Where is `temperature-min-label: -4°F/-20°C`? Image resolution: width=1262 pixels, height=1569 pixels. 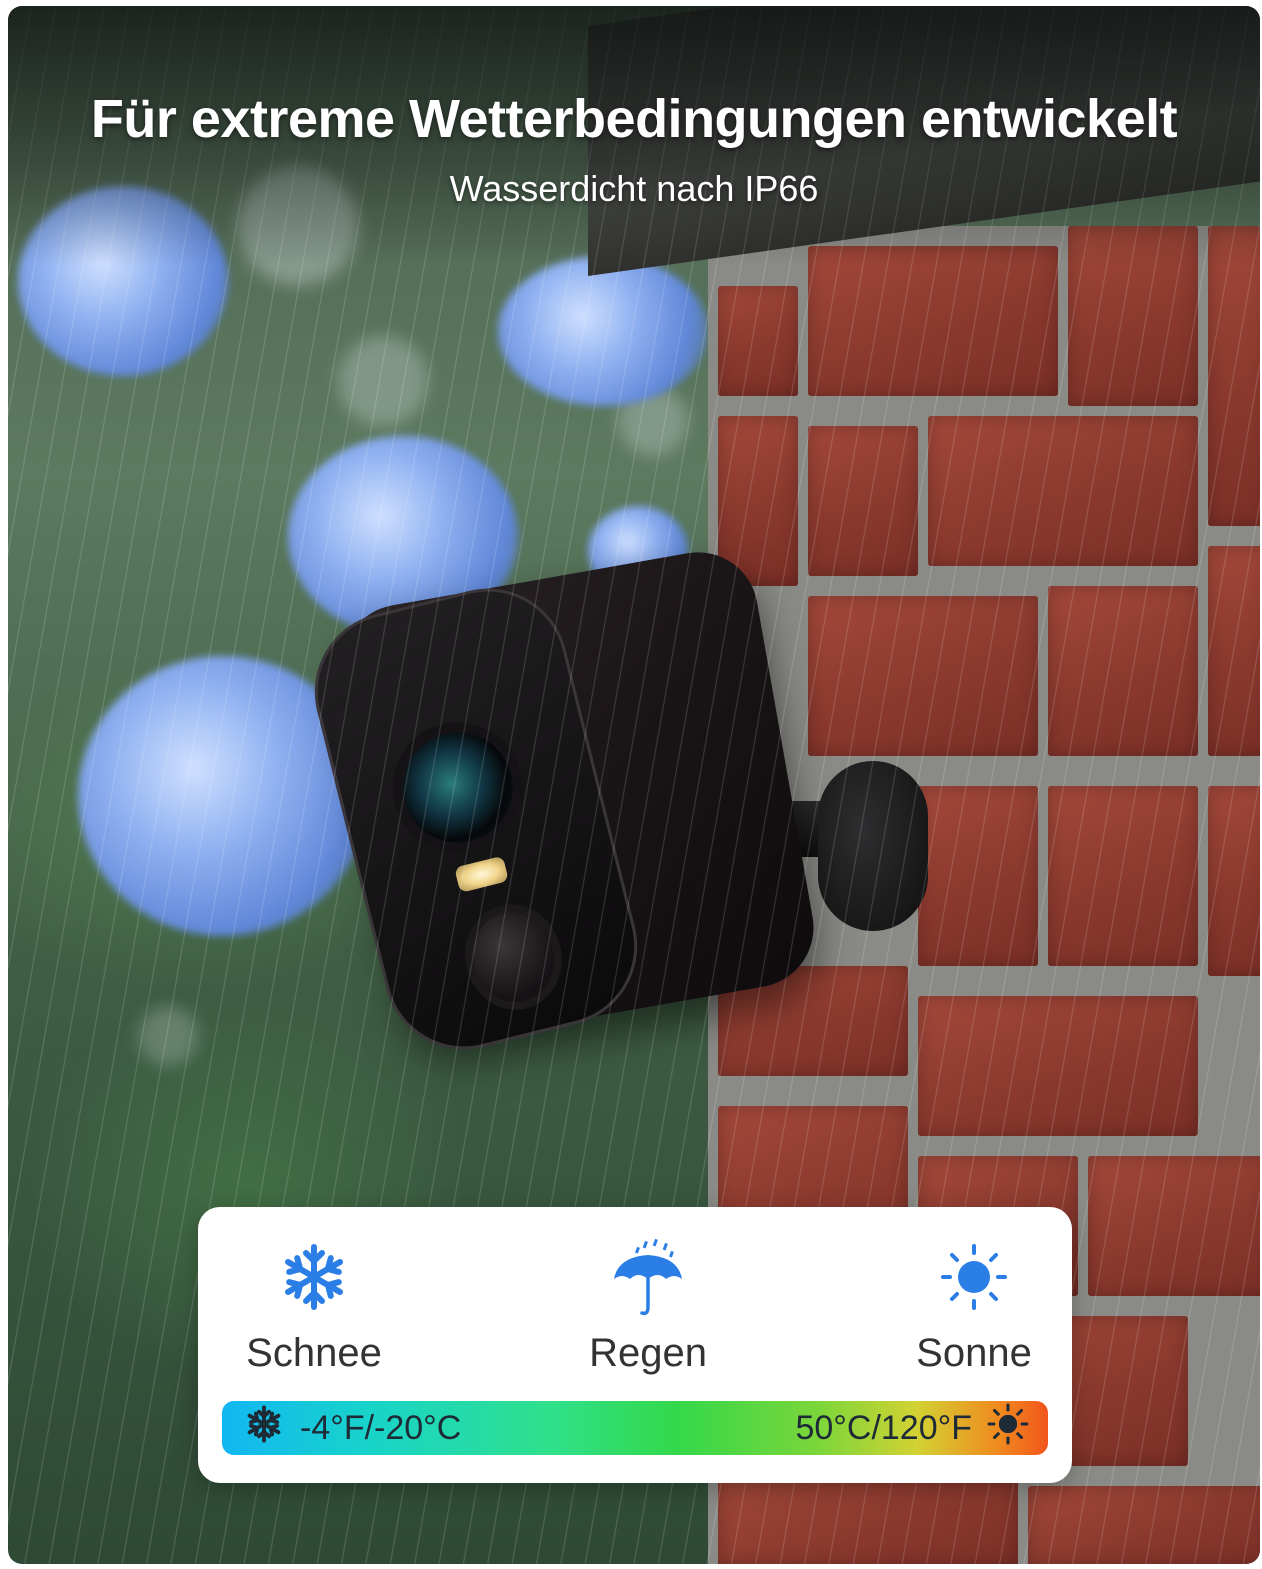 temperature-min-label: -4°F/-20°C is located at coordinates (381, 1427).